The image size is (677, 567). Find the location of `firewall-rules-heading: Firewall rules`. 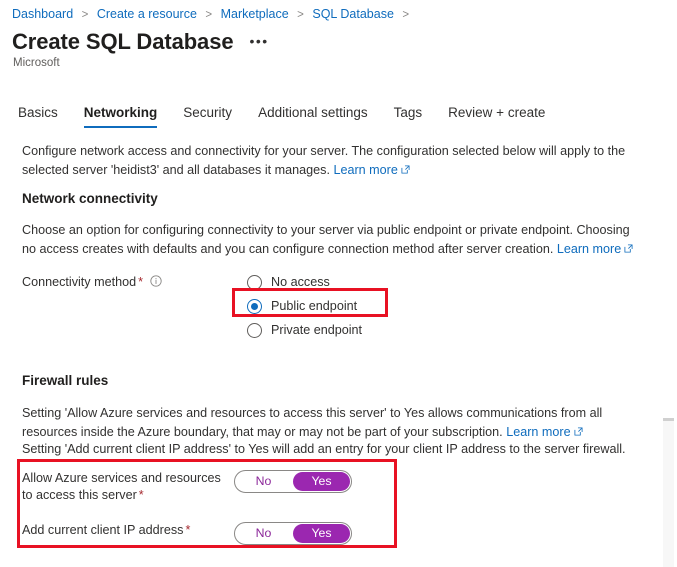

firewall-rules-heading: Firewall rules is located at coordinates (65, 380).